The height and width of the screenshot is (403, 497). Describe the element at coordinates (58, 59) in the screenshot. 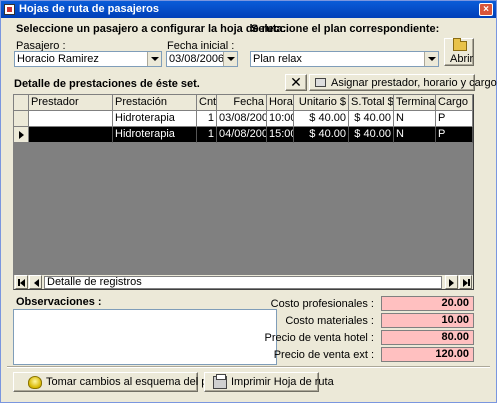

I see `pasajero-value: Horacio Ramirez` at that location.